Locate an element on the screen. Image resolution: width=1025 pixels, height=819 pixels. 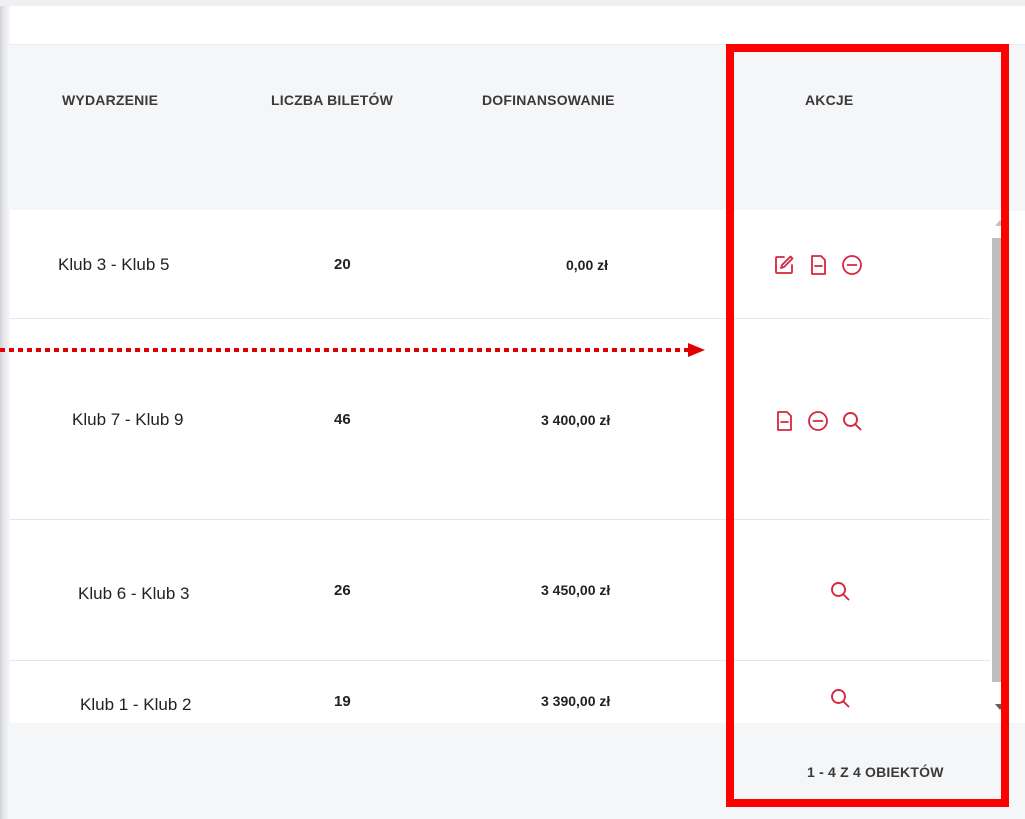
table-row: Klub 3 - Klub 5 20 0,00 zł is located at coordinates (500, 264).